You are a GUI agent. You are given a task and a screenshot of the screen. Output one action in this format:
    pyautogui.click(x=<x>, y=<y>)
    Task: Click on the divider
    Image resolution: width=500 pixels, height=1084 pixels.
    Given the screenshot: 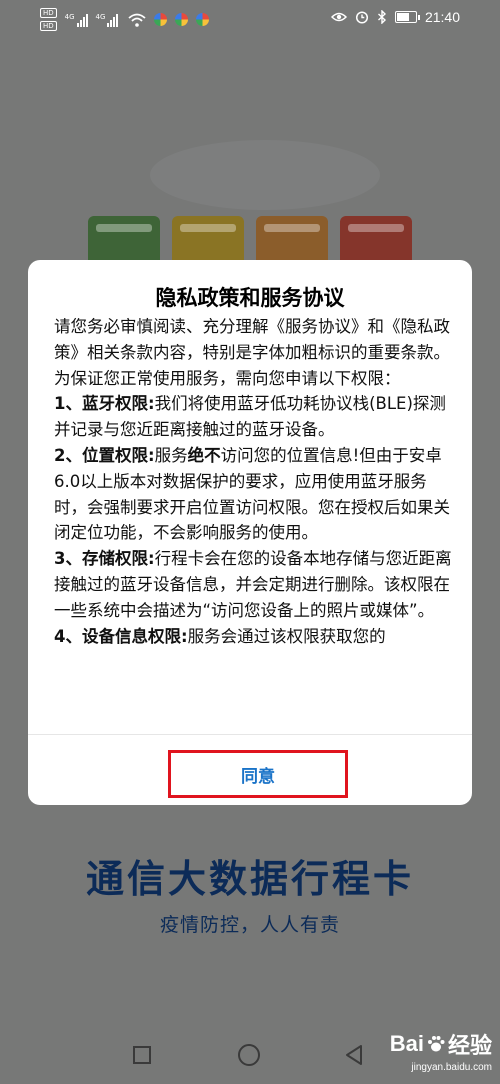 What is the action you would take?
    pyautogui.click(x=250, y=734)
    